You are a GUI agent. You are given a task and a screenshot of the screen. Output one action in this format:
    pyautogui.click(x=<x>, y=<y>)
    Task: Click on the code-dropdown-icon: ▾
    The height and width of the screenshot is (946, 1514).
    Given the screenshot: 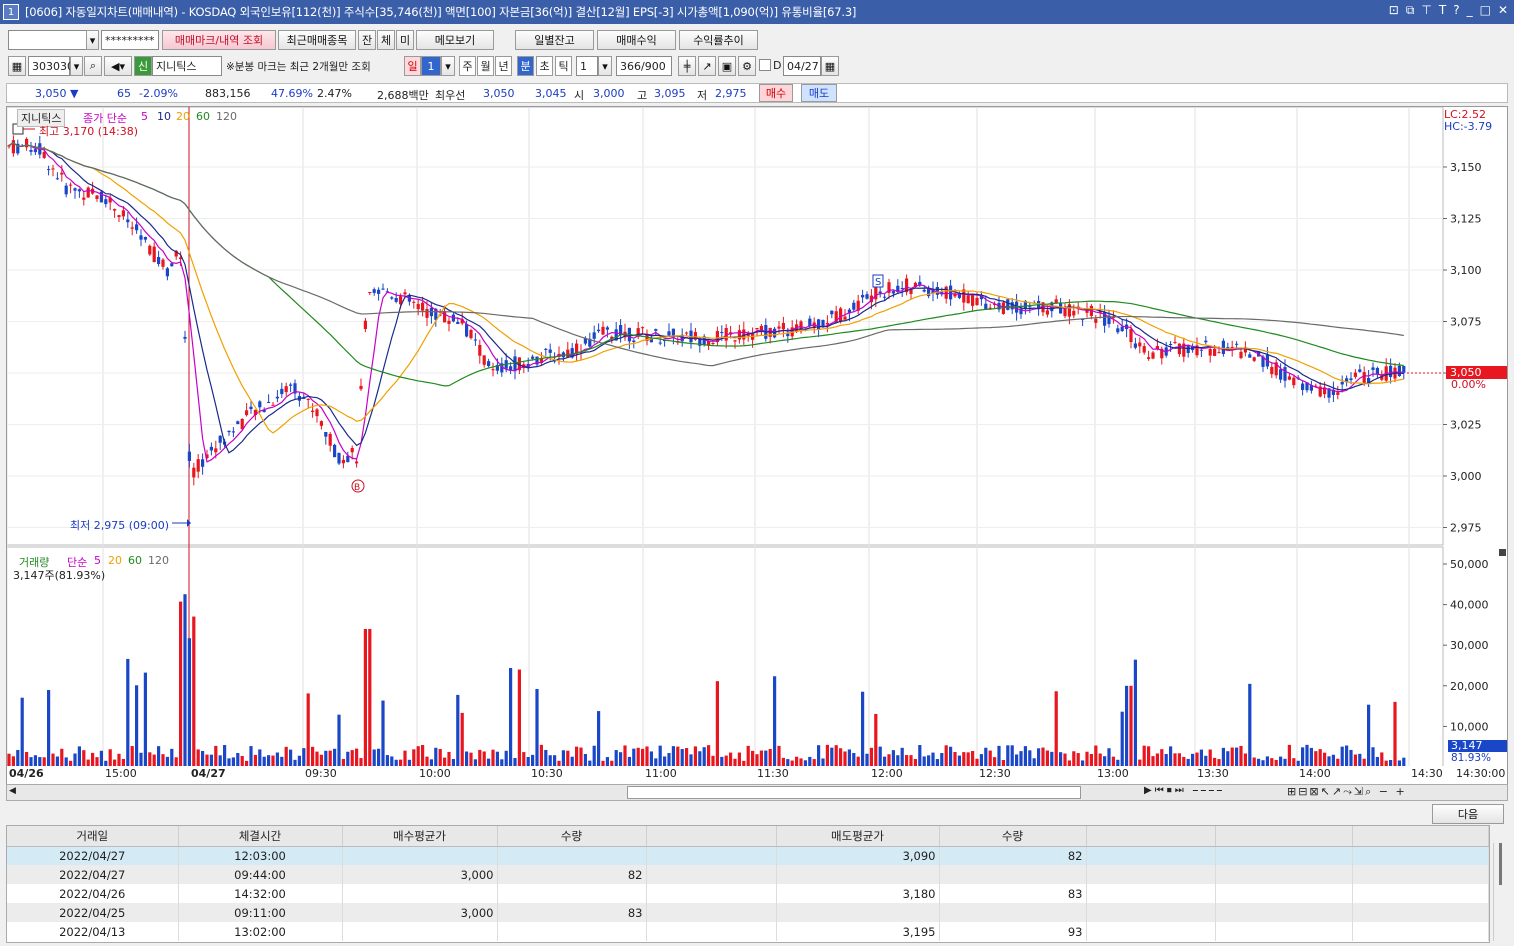 What is the action you would take?
    pyautogui.click(x=76, y=66)
    